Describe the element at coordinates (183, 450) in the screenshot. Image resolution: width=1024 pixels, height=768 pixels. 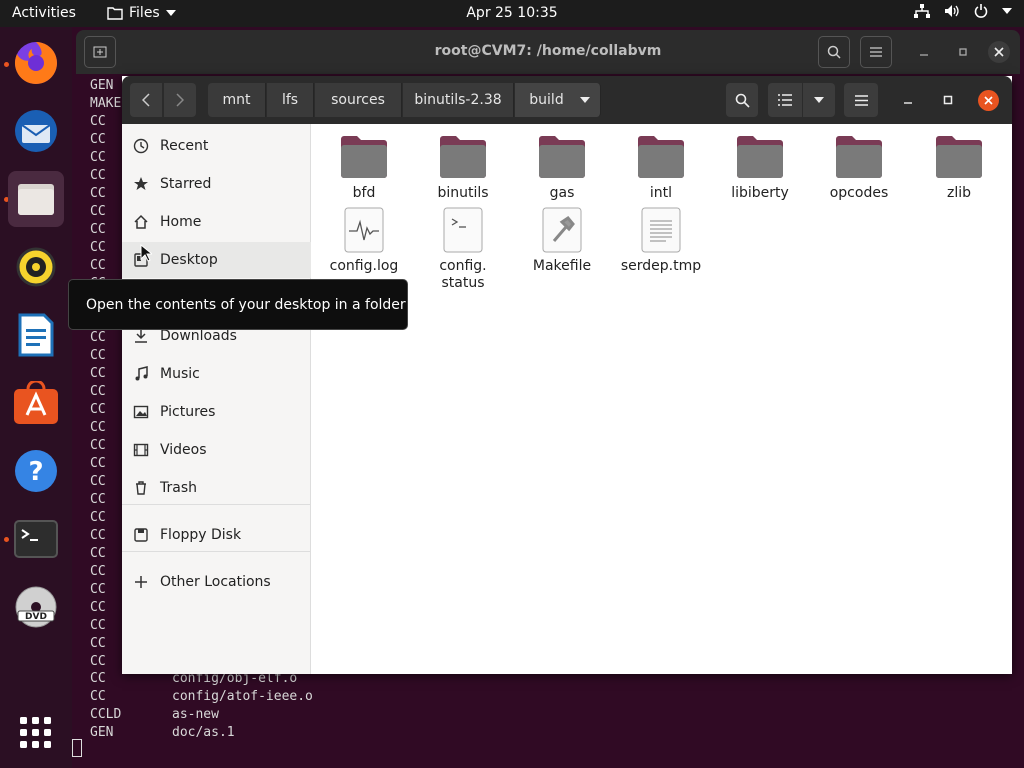
I see `sidebar-item-label: Videos` at that location.